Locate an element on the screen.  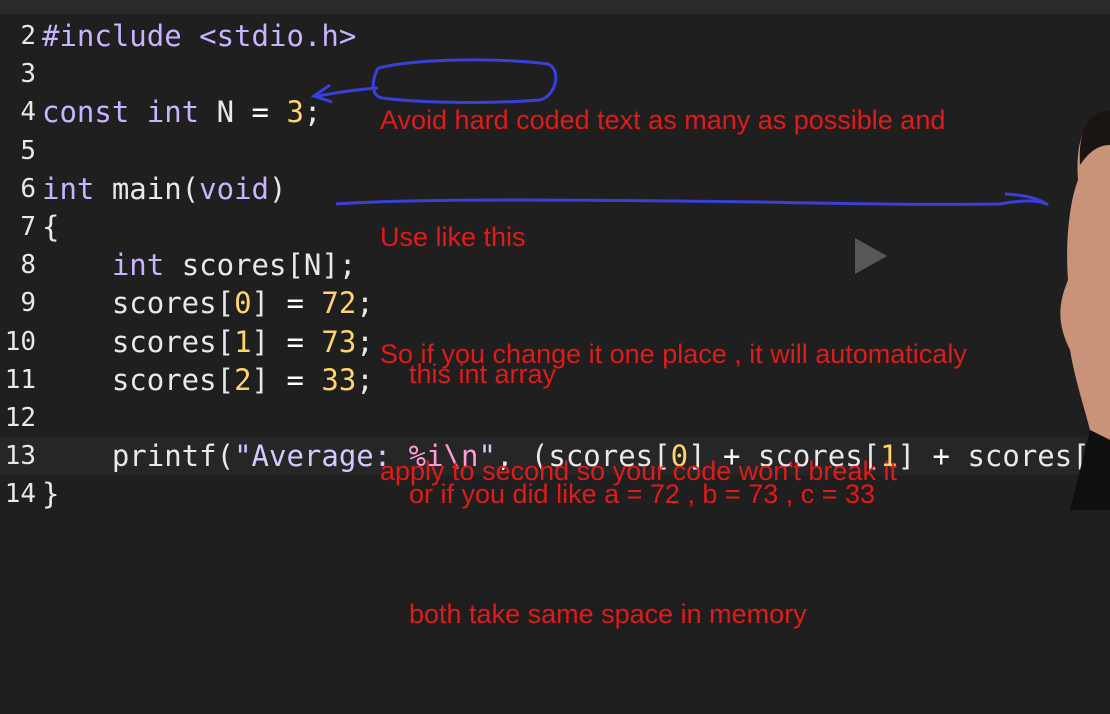
pen-arrow-line is located at coordinates (348, 92).